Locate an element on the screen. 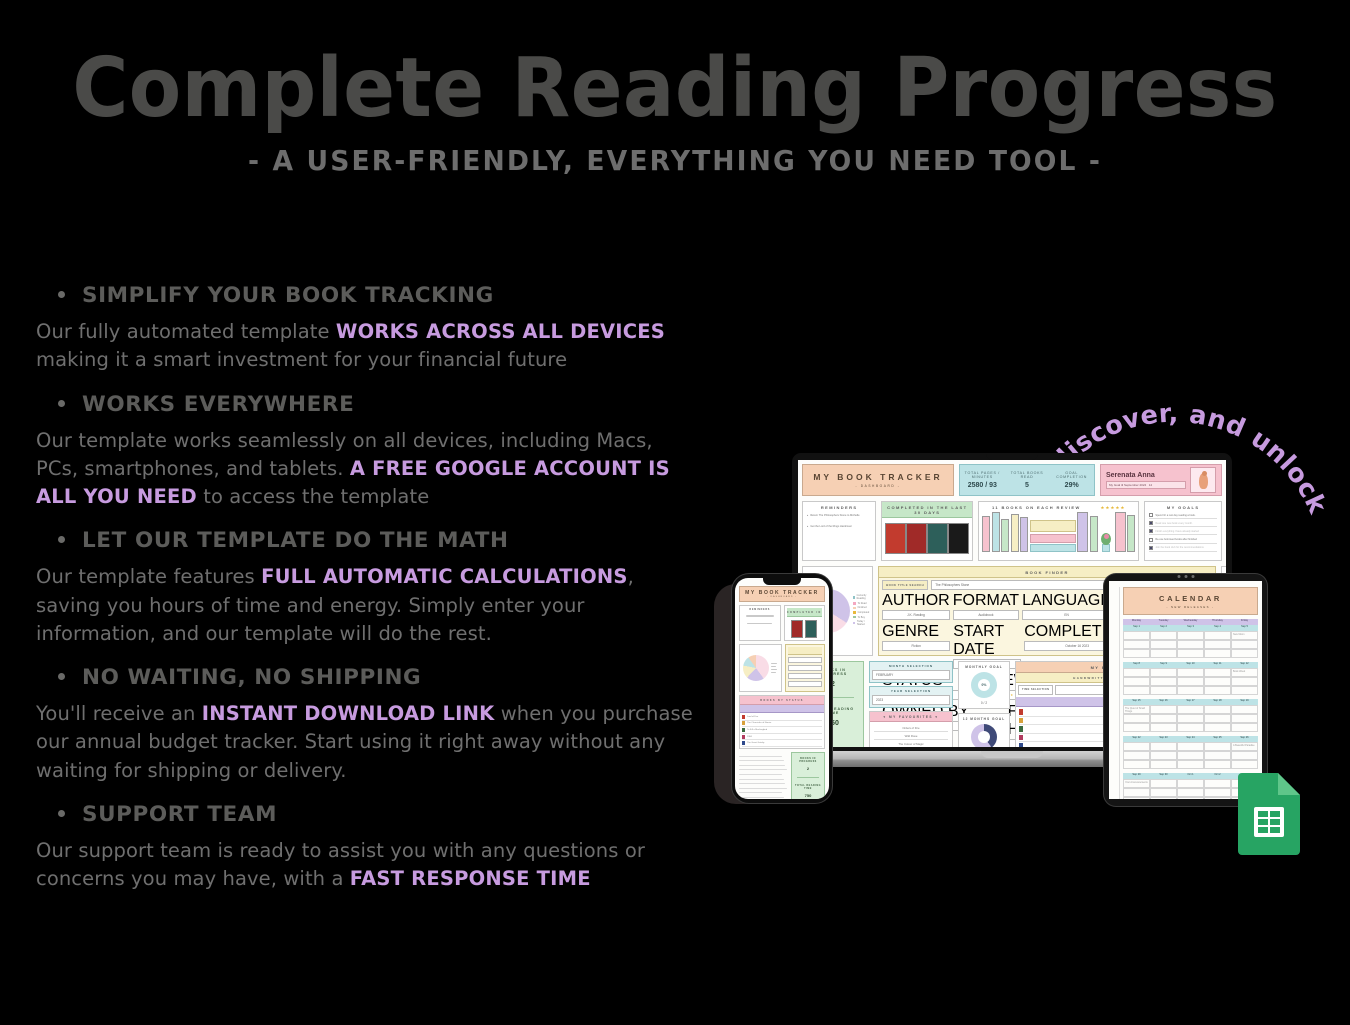  finder-field-value: J.K. Rowling is located at coordinates (916, 615).